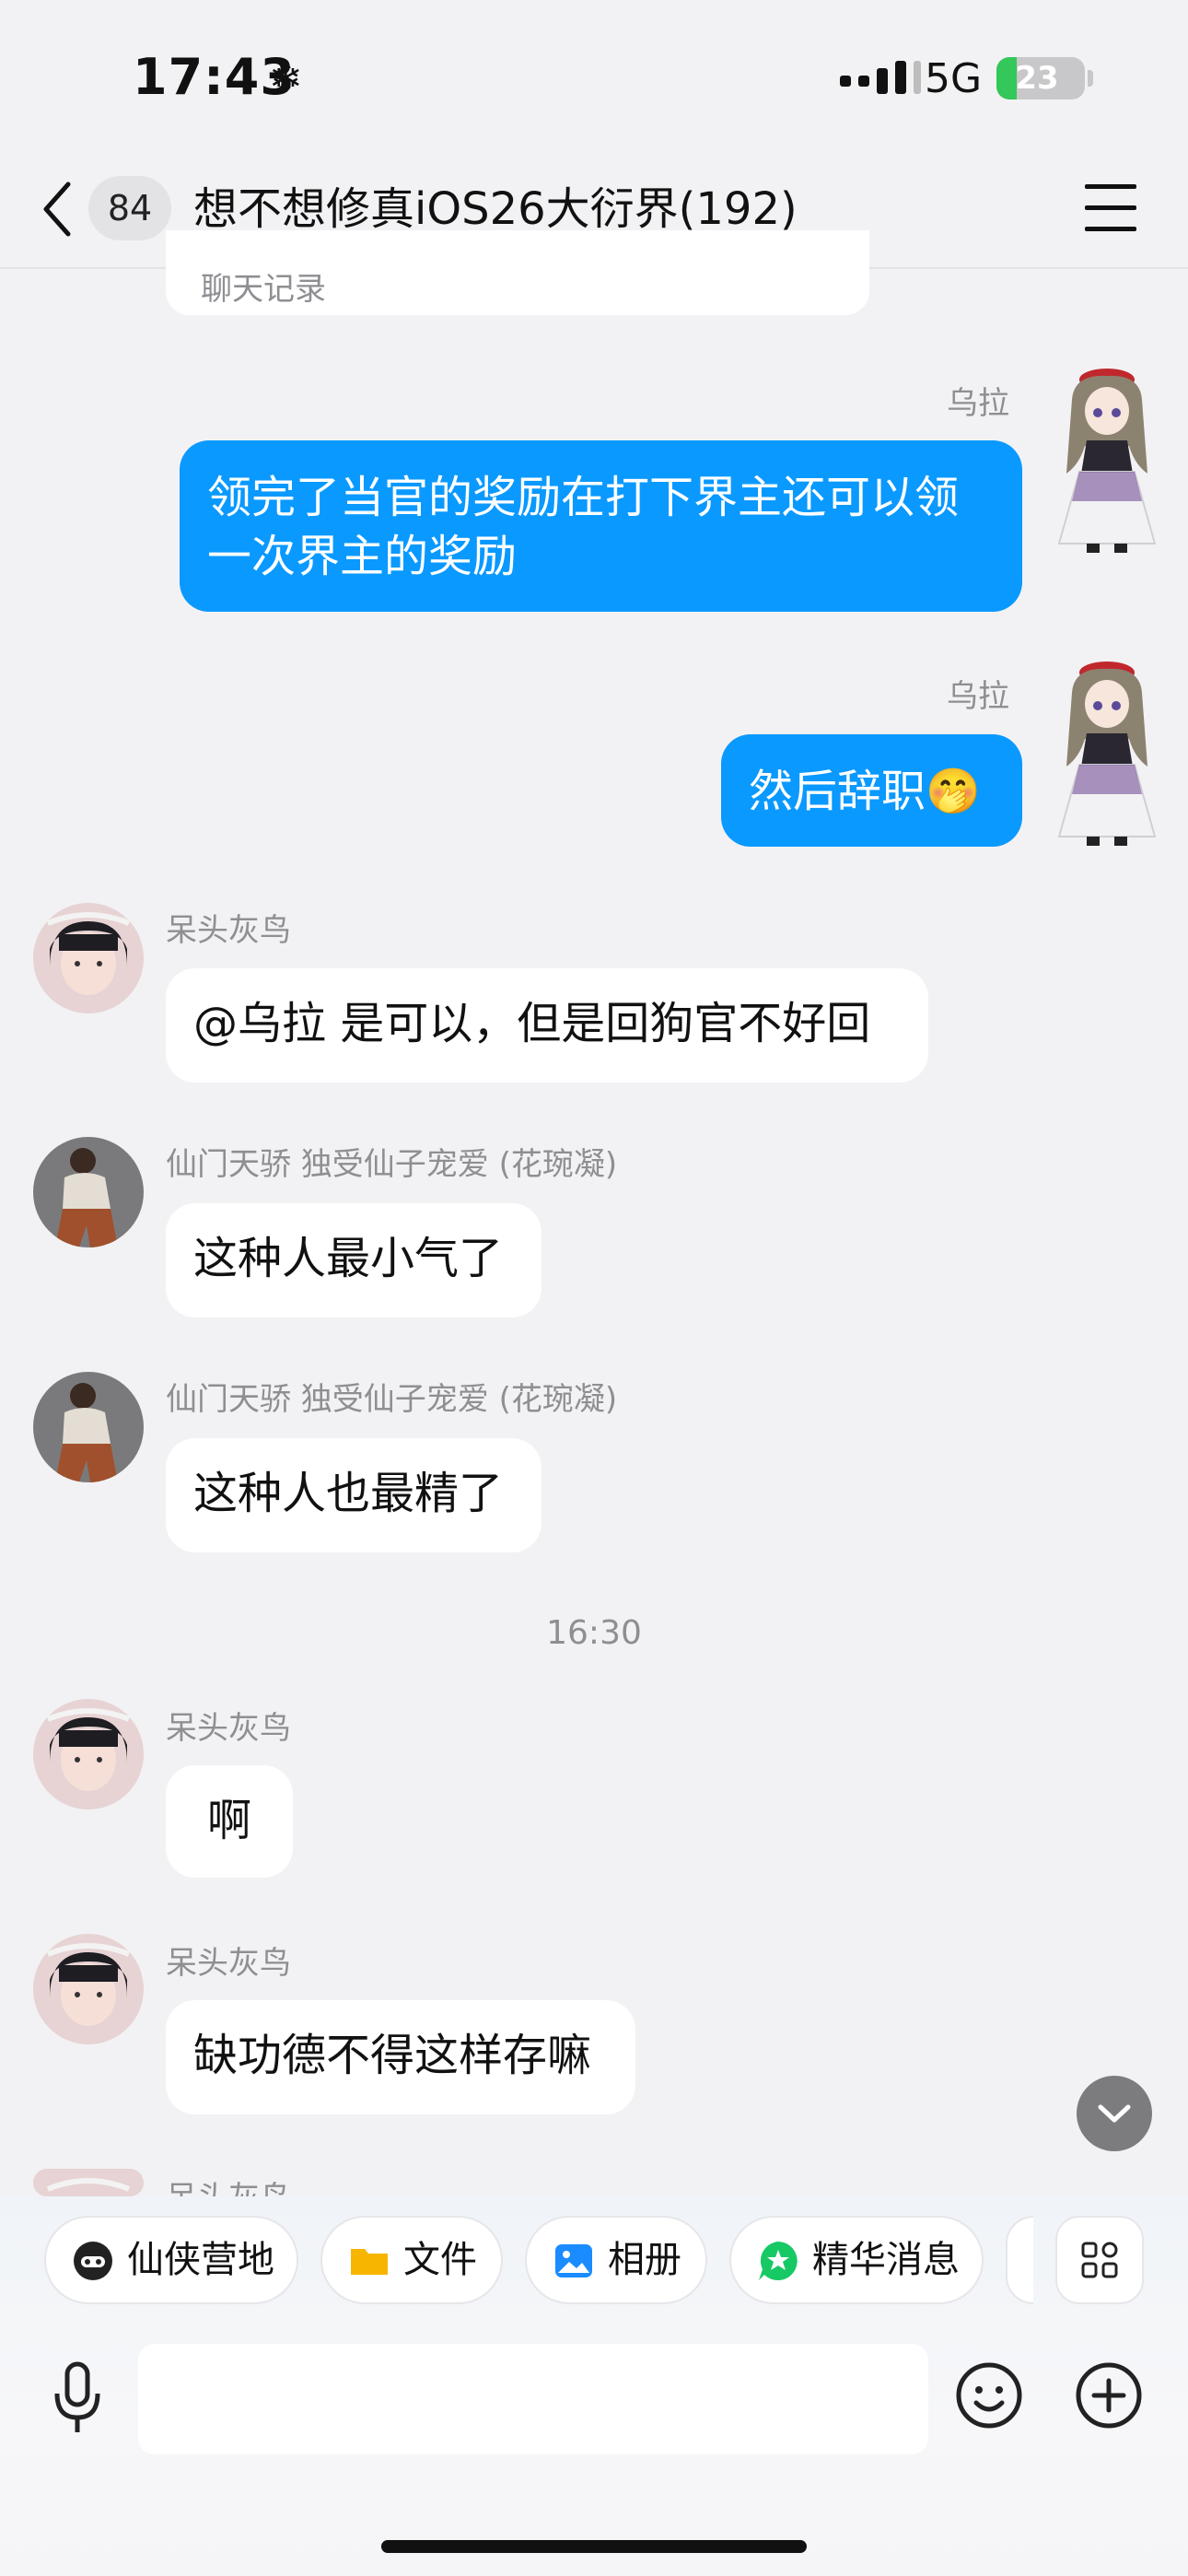  I want to click on chip-files: 文件, so click(411, 2260).